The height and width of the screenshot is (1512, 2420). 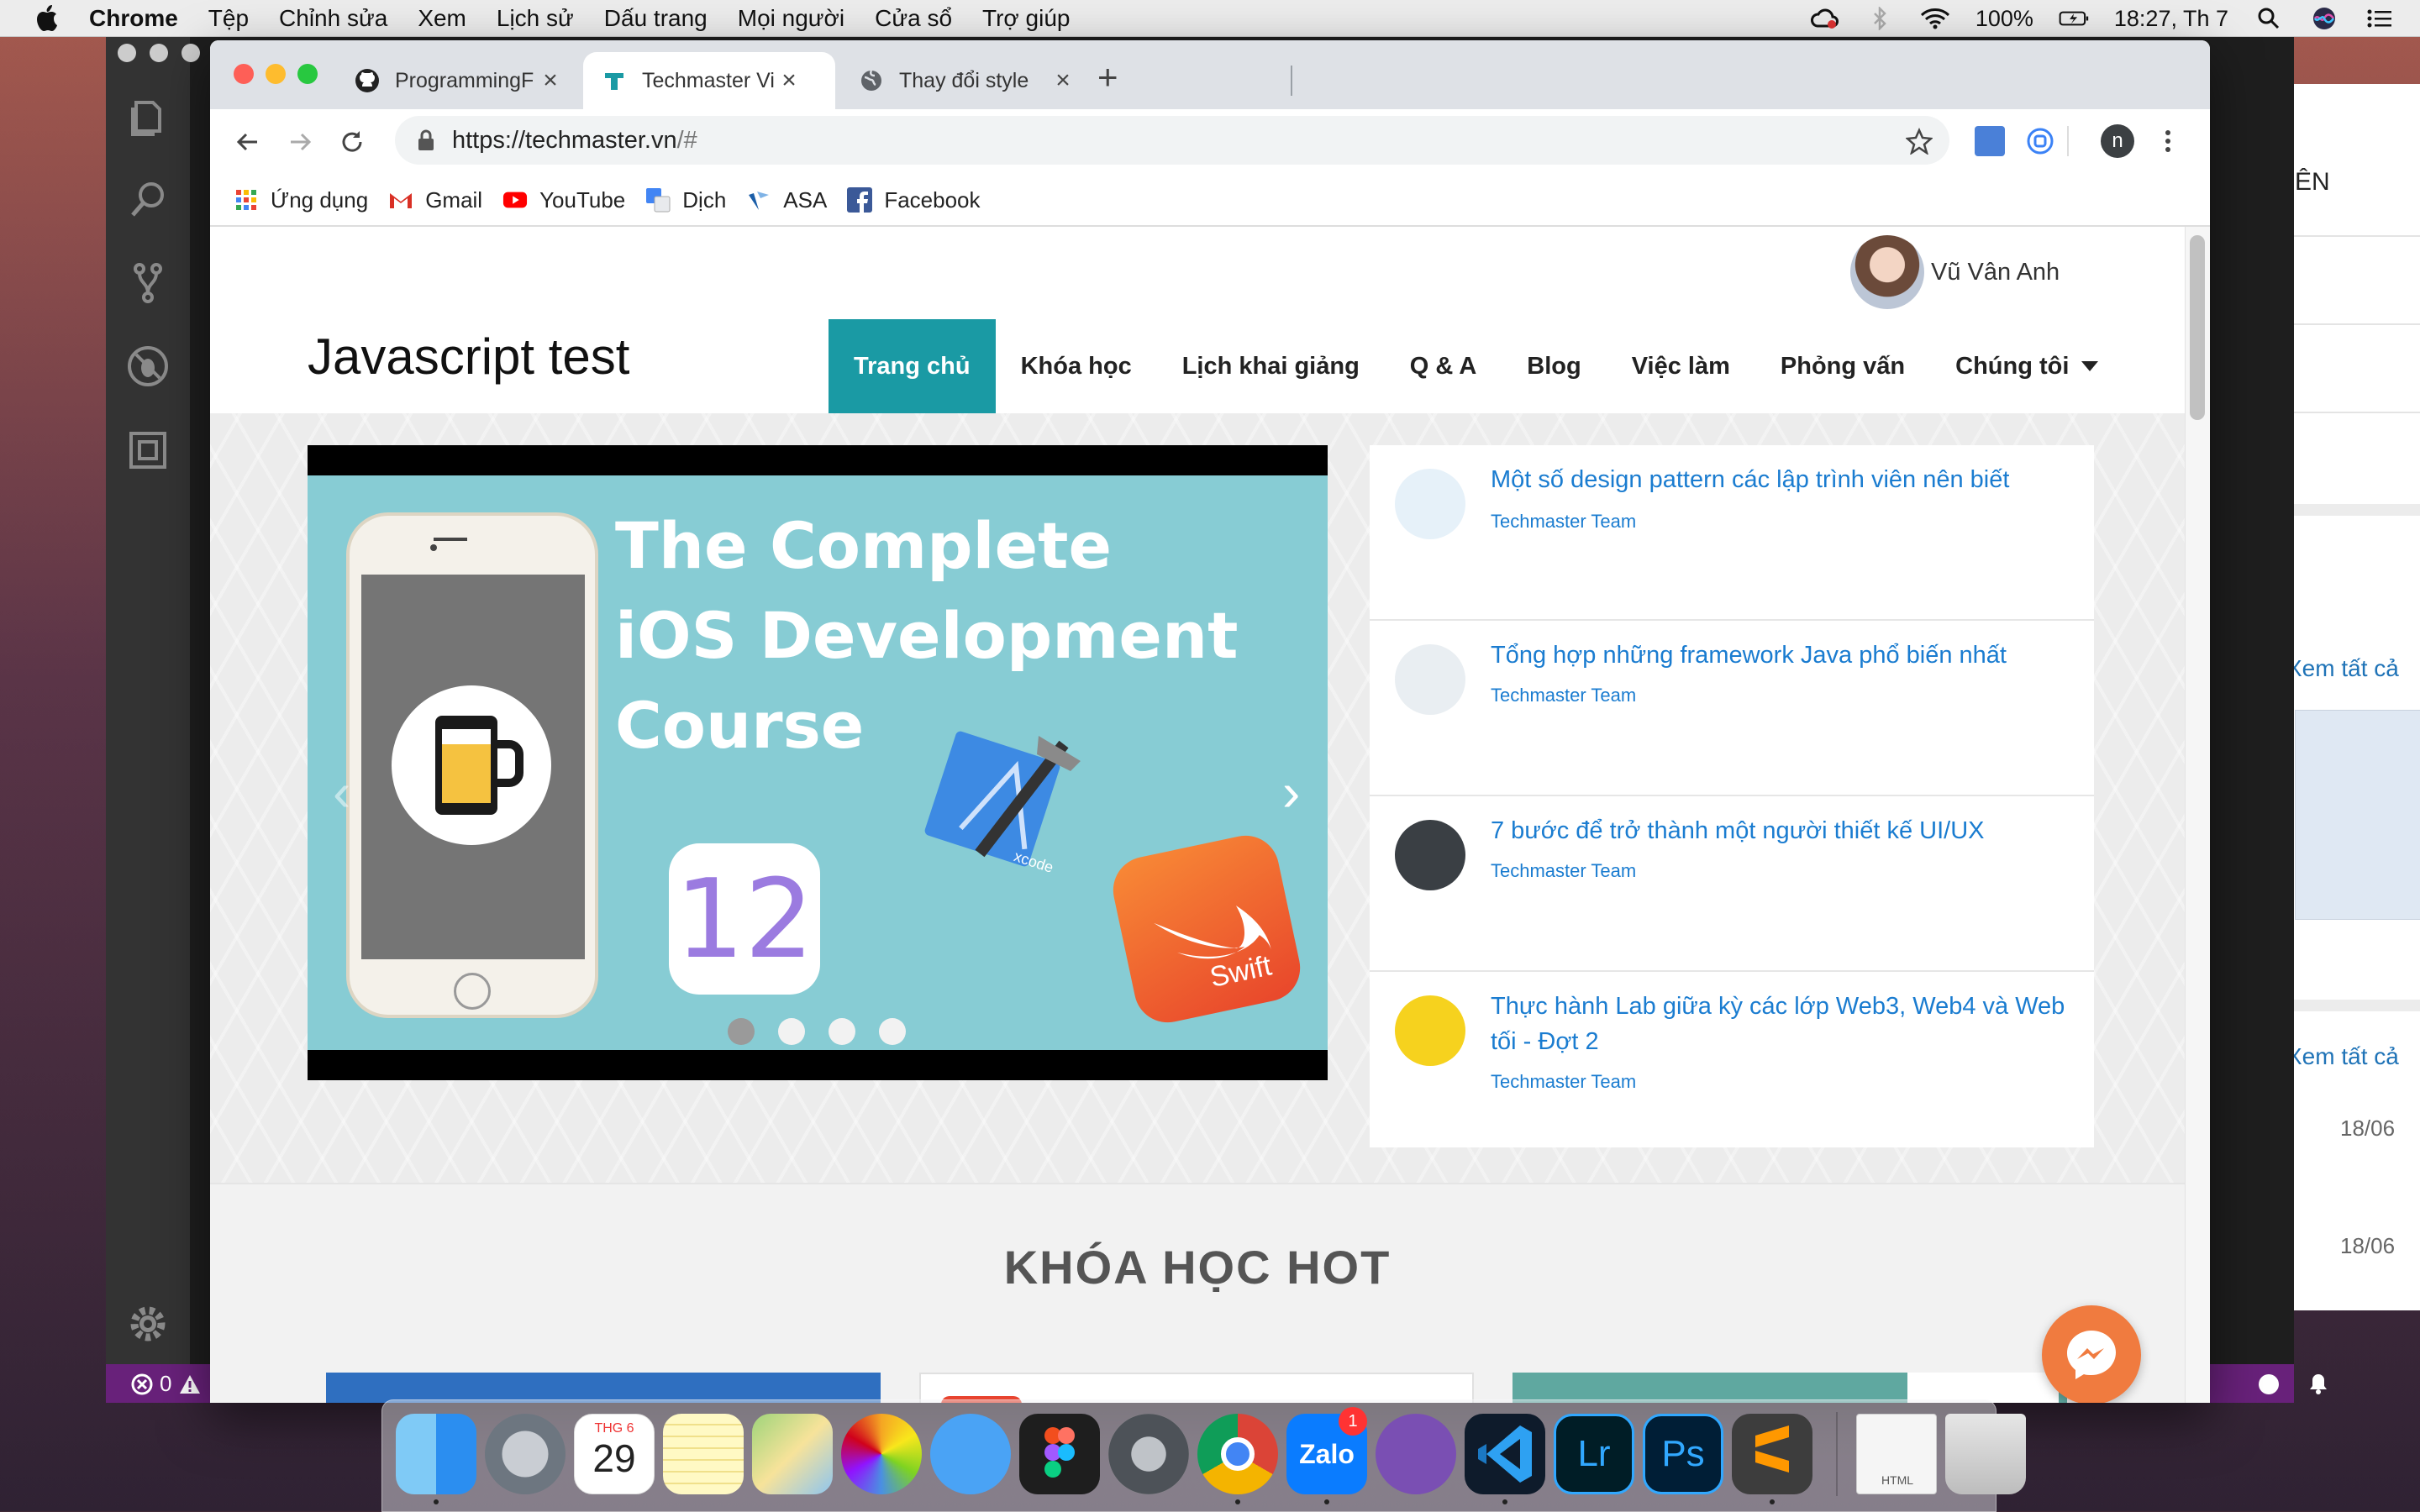 What do you see at coordinates (912, 366) in the screenshot?
I see `nav-home: Trang chủ` at bounding box center [912, 366].